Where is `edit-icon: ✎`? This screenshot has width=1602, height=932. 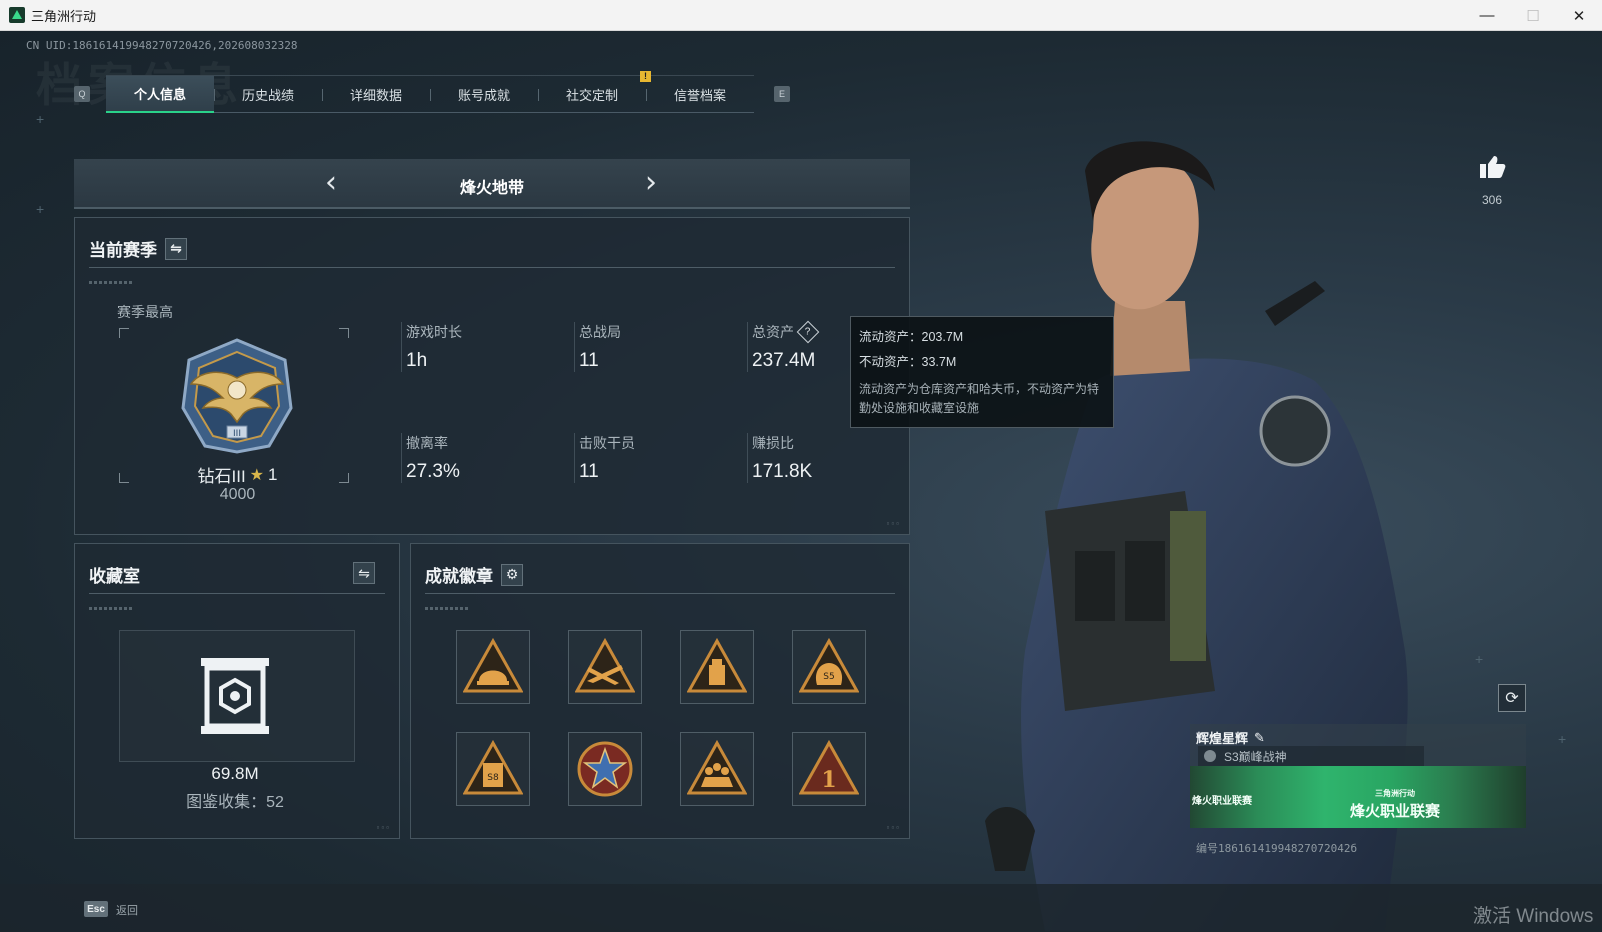 edit-icon: ✎ is located at coordinates (1259, 738).